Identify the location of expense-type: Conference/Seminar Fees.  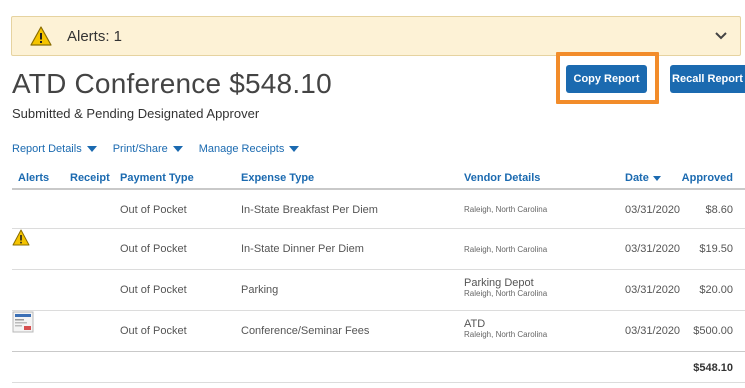
(305, 331).